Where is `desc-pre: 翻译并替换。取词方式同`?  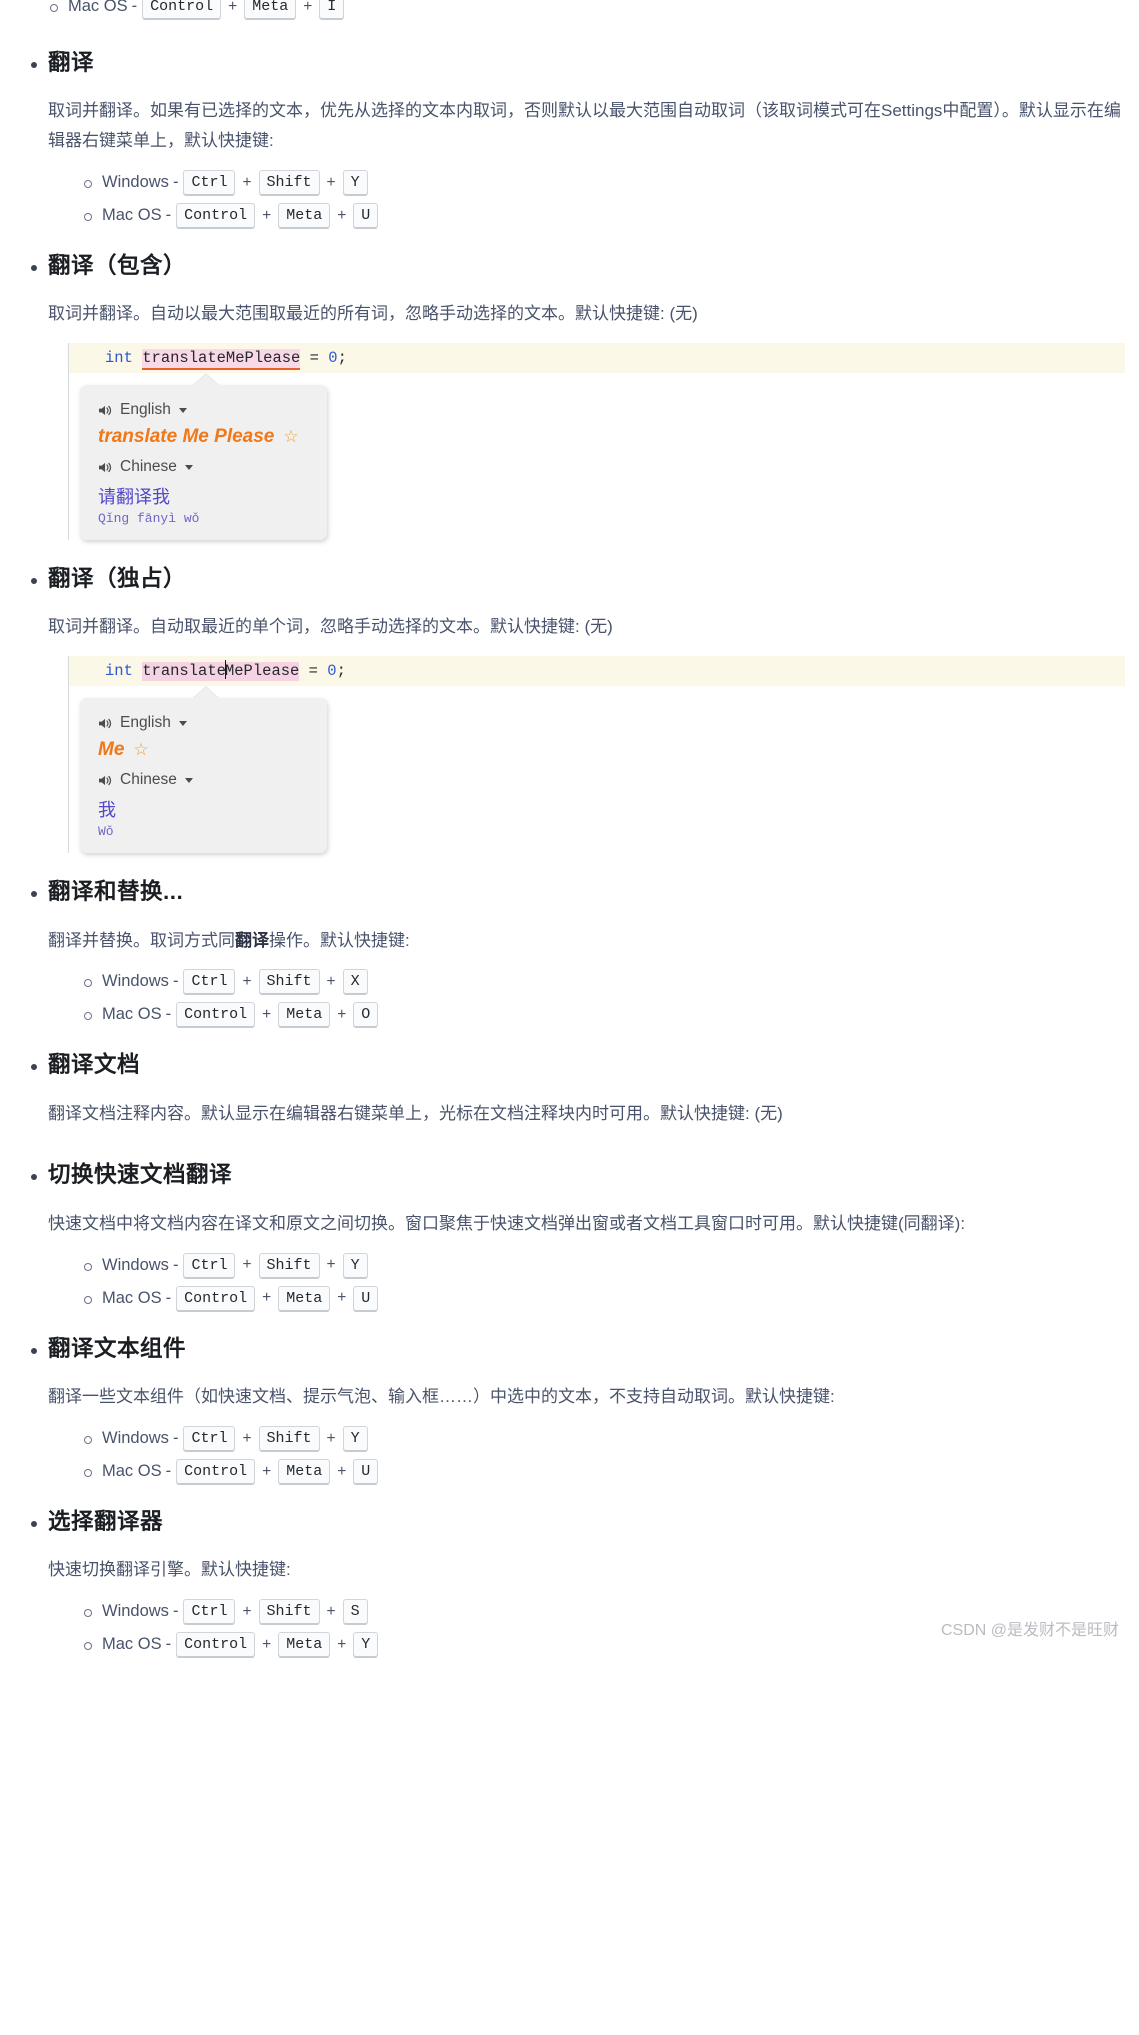
desc-pre: 翻译并替换。取词方式同 is located at coordinates (141, 940).